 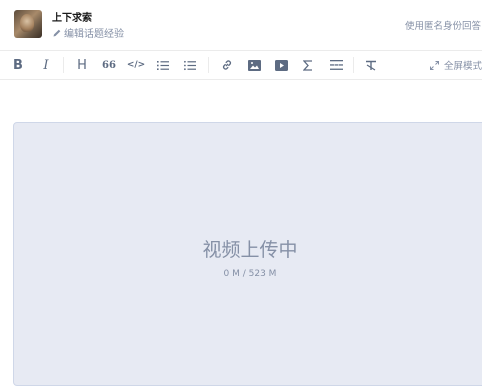 I want to click on heading-button: H, so click(x=82, y=65).